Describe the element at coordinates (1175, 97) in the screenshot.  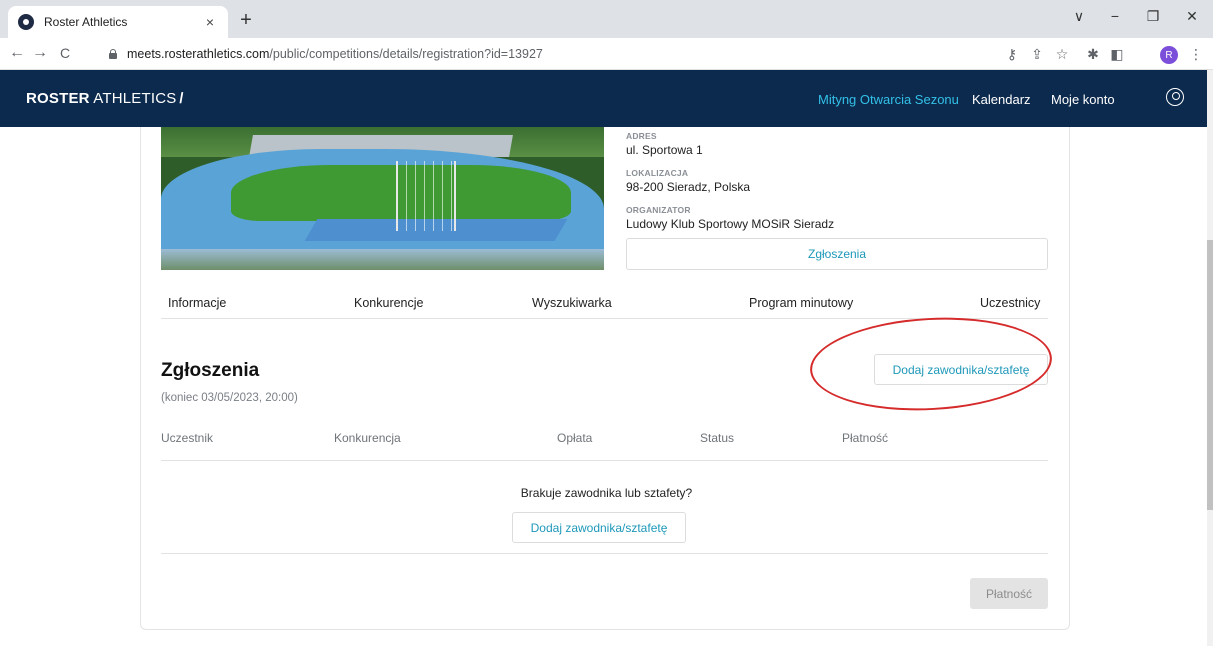
I see `user-account-icon` at that location.